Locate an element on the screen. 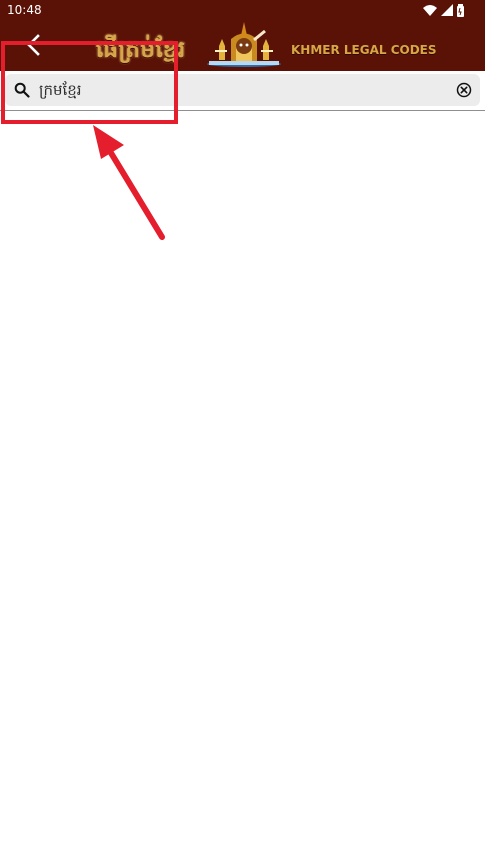 This screenshot has width=485, height=862. status-bar: 10:48 is located at coordinates (242, 10).